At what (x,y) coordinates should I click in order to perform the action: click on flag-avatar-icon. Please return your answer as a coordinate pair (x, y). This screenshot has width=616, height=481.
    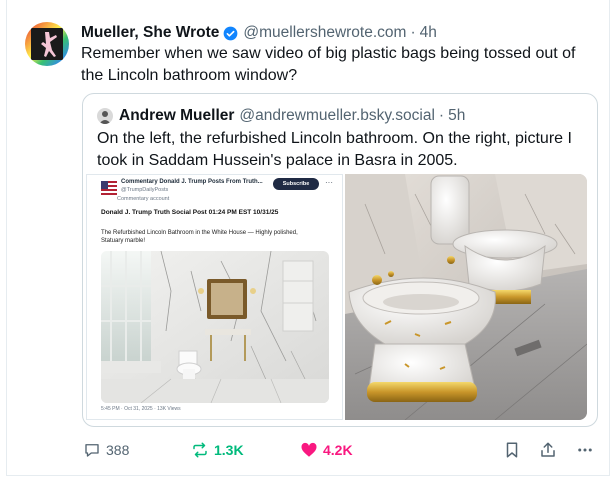
    Looking at the image, I should click on (109, 189).